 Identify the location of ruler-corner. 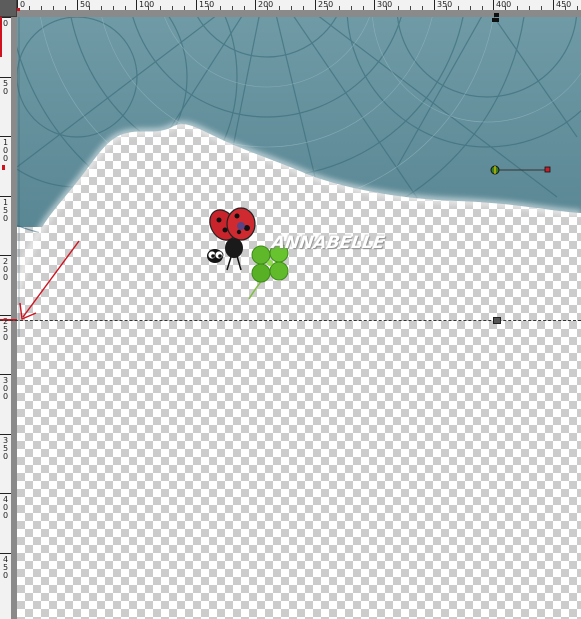
(8, 8).